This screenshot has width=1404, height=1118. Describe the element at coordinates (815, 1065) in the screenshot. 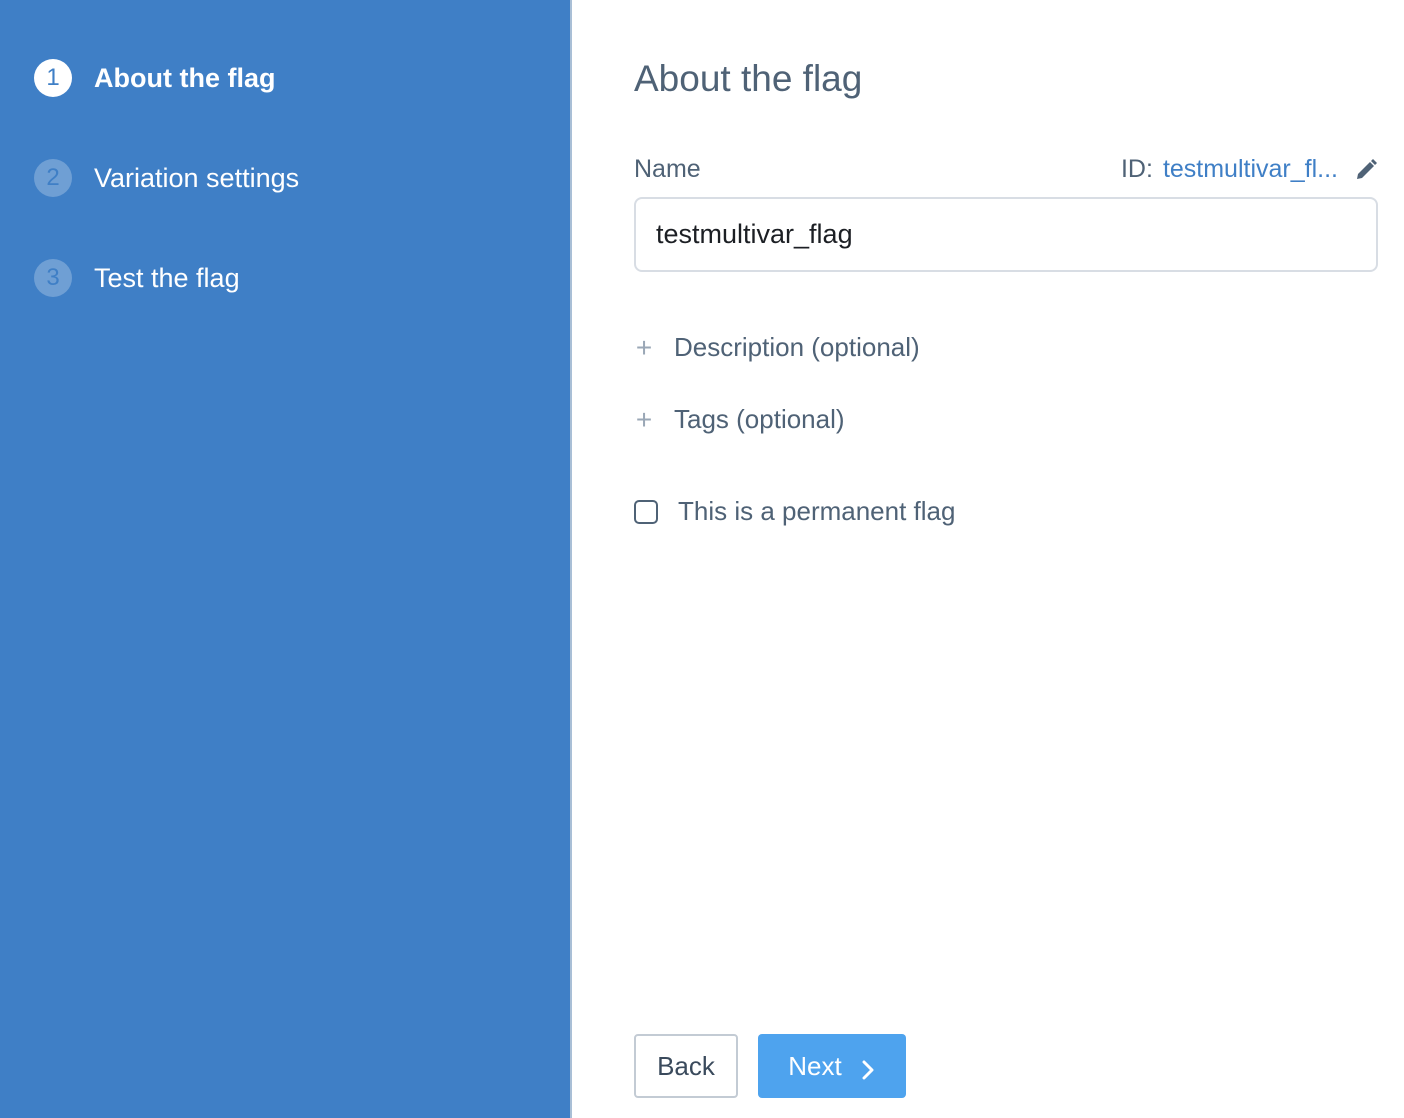

I see `next-button-label: Next` at that location.